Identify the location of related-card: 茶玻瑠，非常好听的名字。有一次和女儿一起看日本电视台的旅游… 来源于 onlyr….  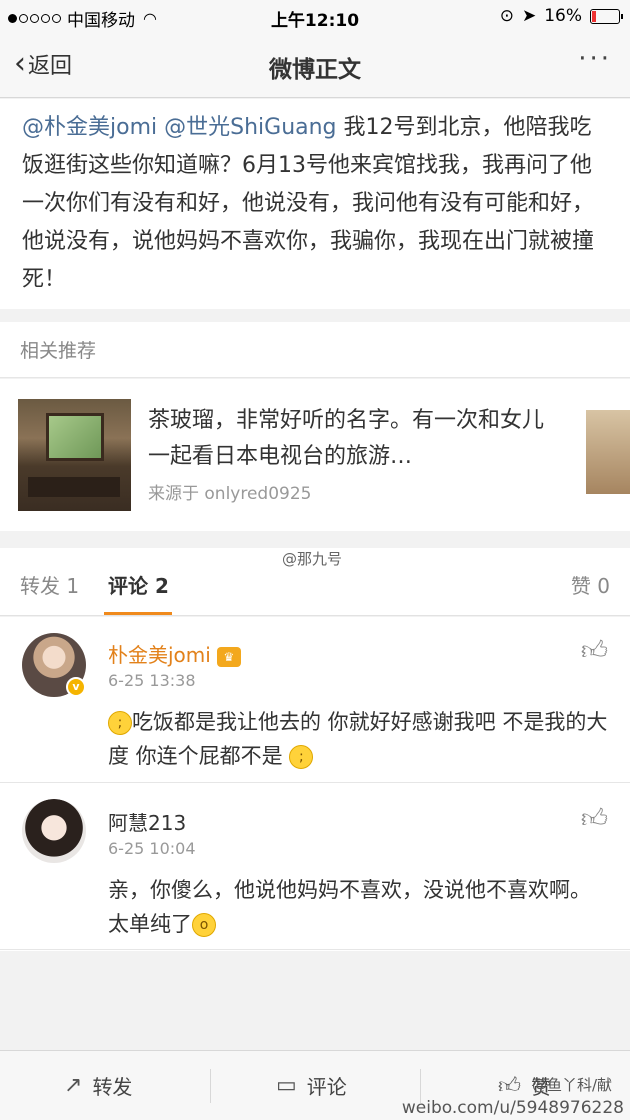
(315, 455).